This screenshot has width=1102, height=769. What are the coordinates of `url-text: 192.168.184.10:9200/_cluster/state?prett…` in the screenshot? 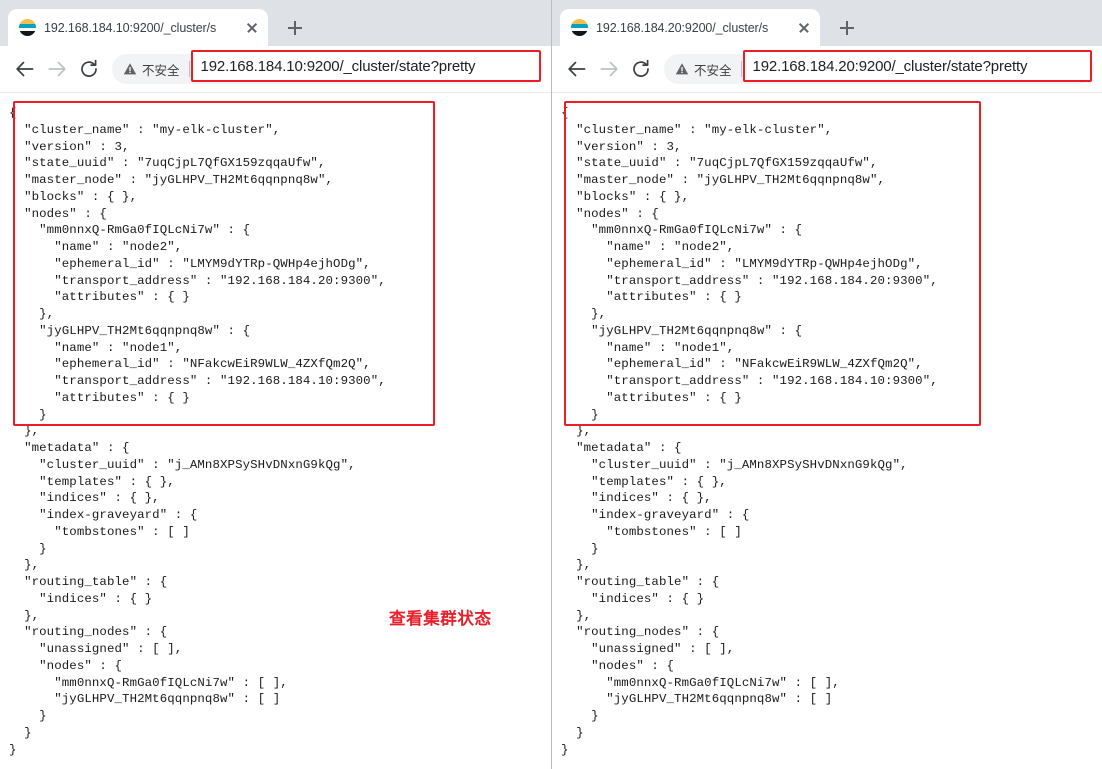 It's located at (338, 66).